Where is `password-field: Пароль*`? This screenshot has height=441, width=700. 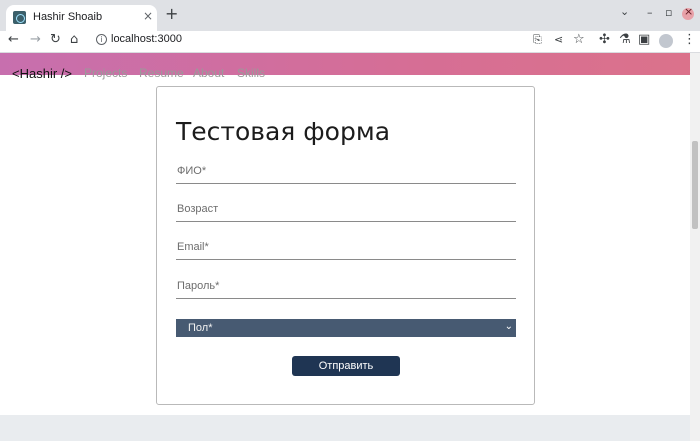 password-field: Пароль* is located at coordinates (346, 288).